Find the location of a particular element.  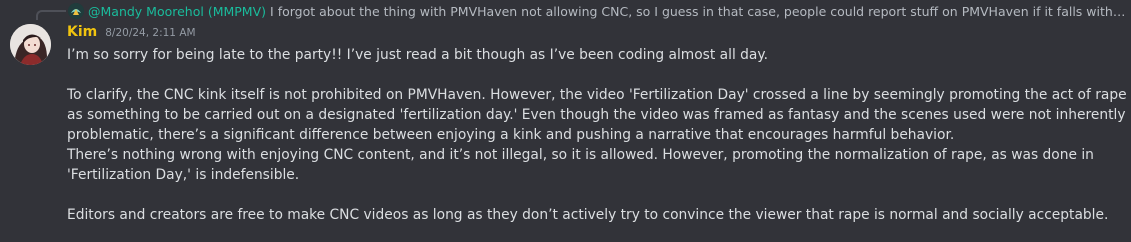

reply-connector is located at coordinates (51, 15).